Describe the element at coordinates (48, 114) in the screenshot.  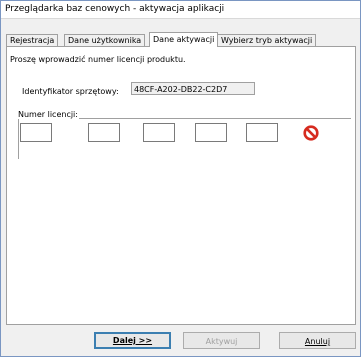
I see `license-group-label: Numer licencji:` at that location.